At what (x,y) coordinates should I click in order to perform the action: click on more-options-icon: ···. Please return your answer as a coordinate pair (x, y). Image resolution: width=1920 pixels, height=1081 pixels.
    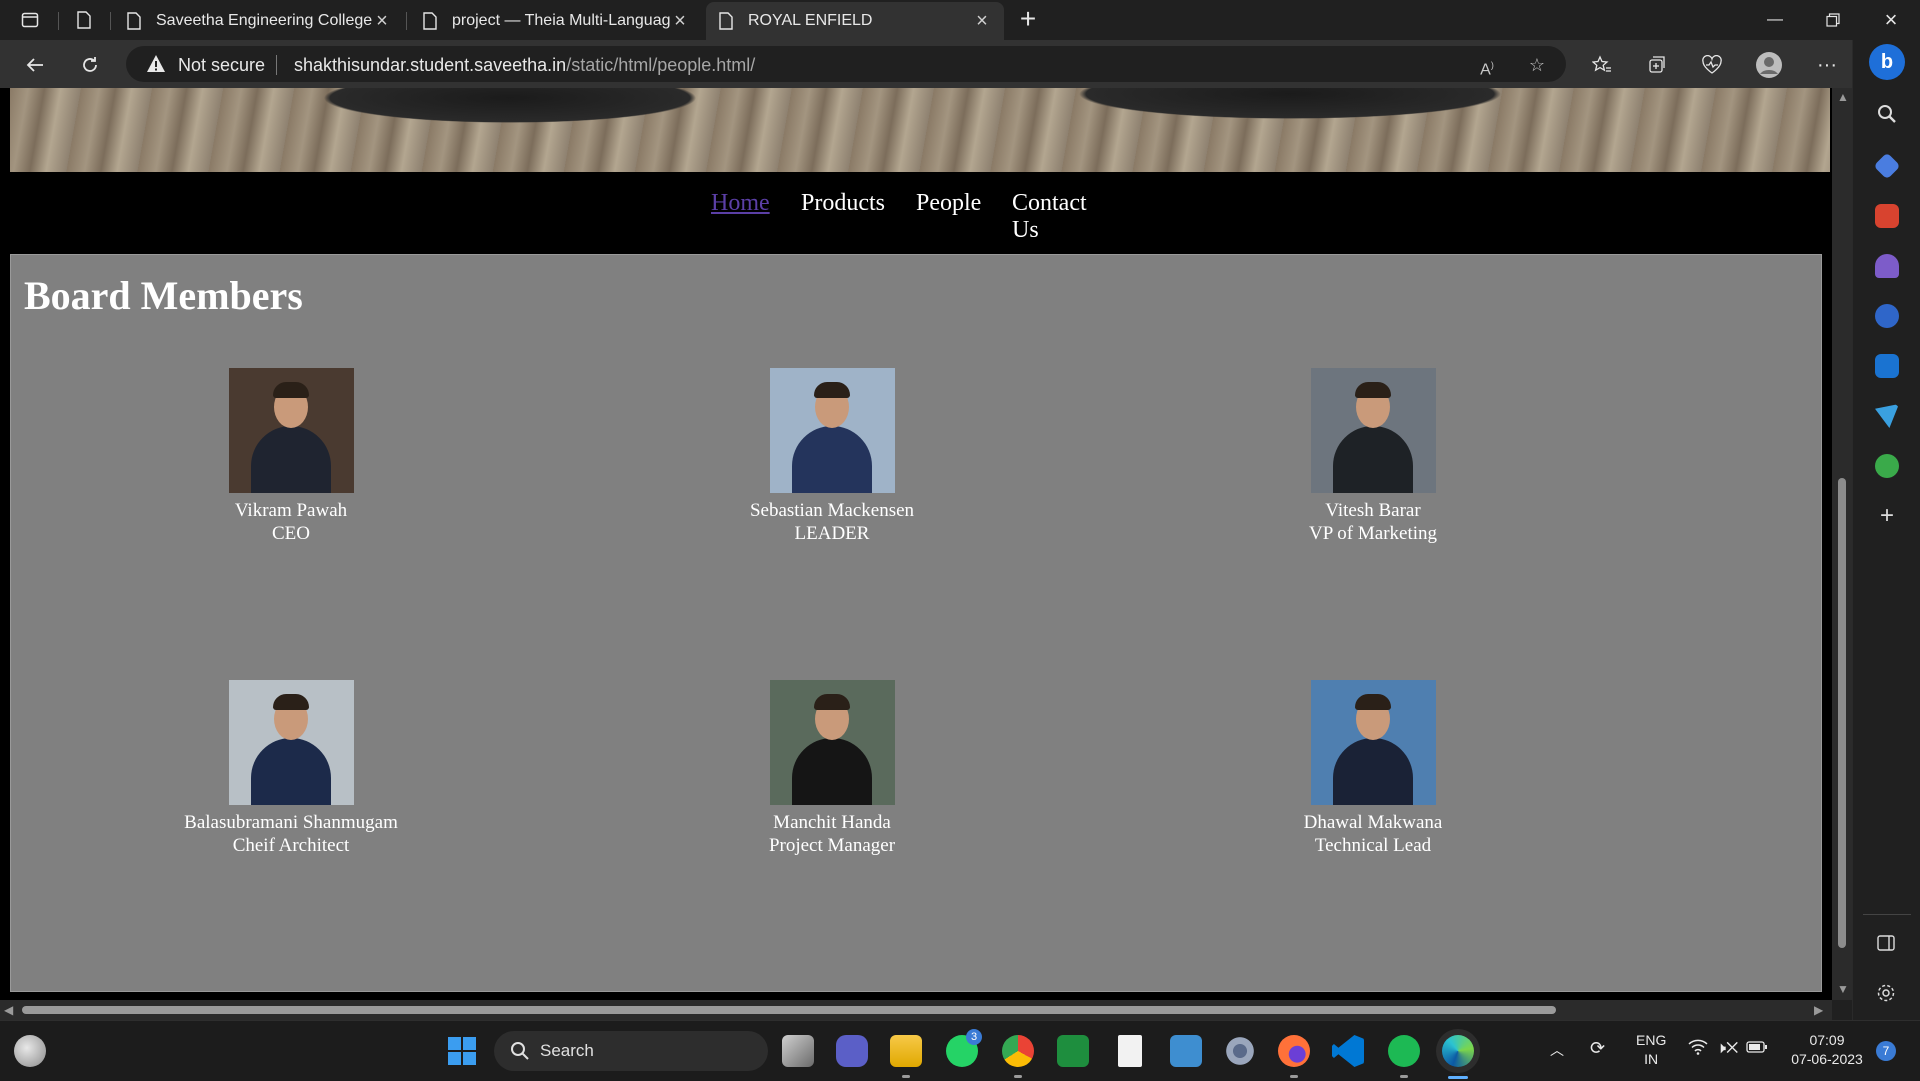
    Looking at the image, I should click on (1827, 65).